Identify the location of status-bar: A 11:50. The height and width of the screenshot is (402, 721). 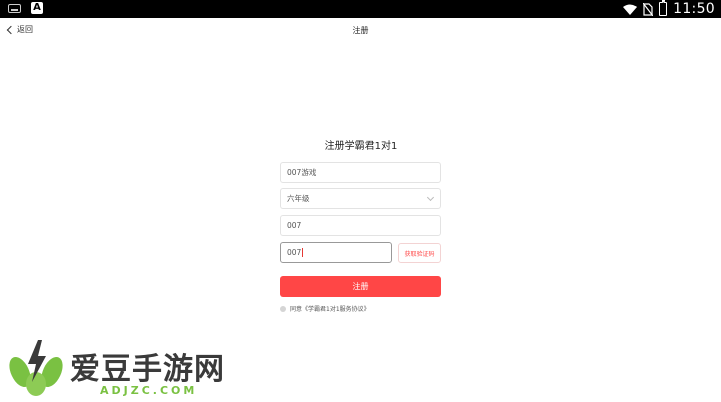
(360, 9).